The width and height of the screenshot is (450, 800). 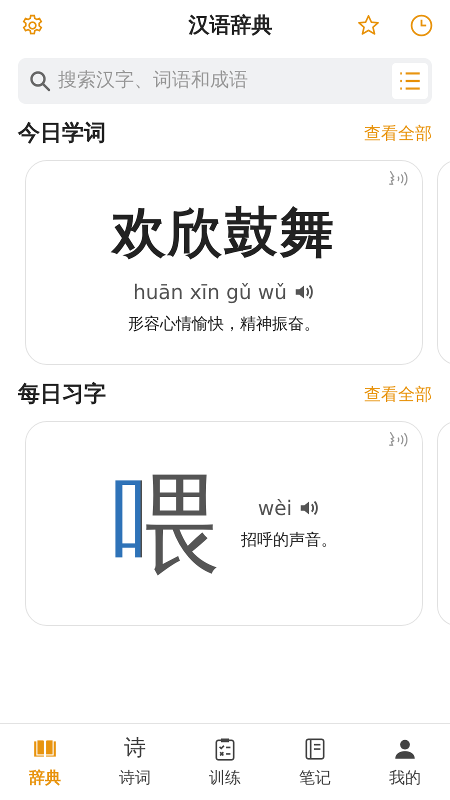 What do you see at coordinates (225, 762) in the screenshot?
I see `tab: 训练` at bounding box center [225, 762].